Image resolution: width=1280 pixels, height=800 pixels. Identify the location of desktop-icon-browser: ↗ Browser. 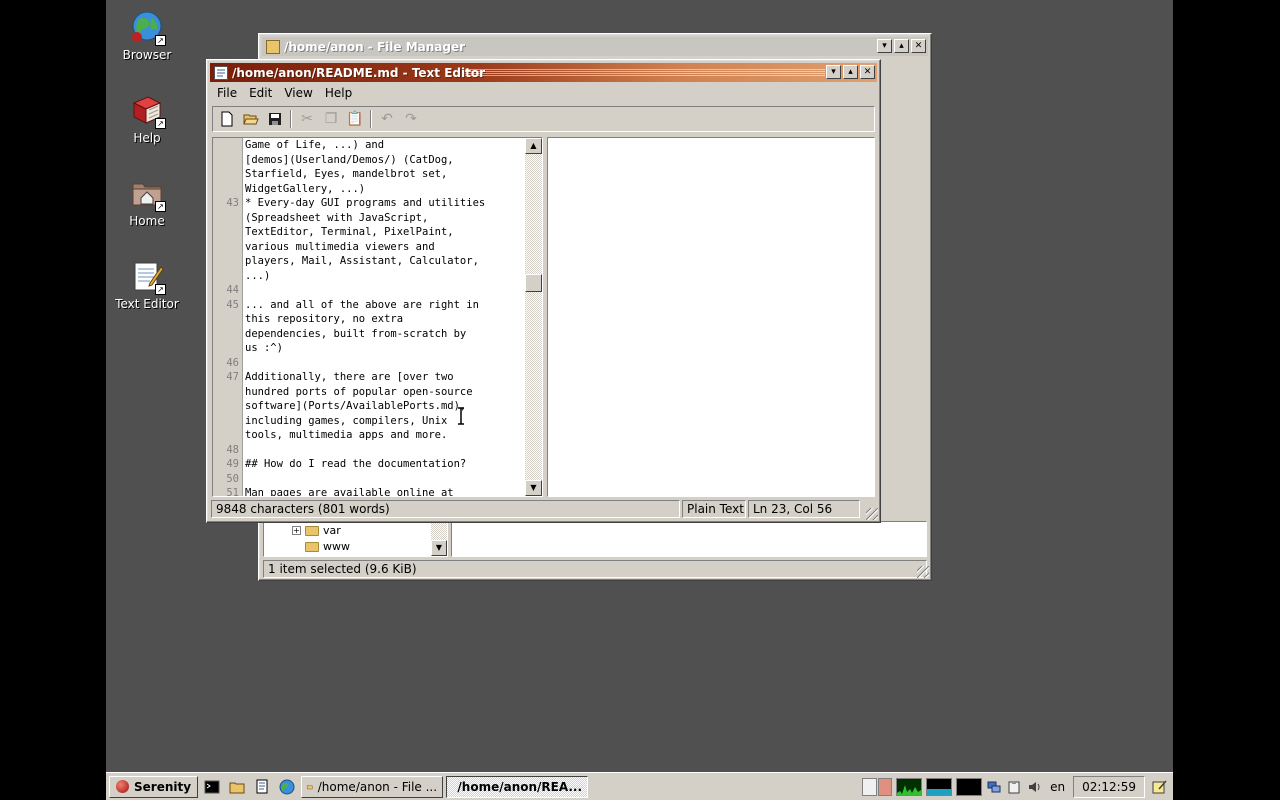
(147, 36).